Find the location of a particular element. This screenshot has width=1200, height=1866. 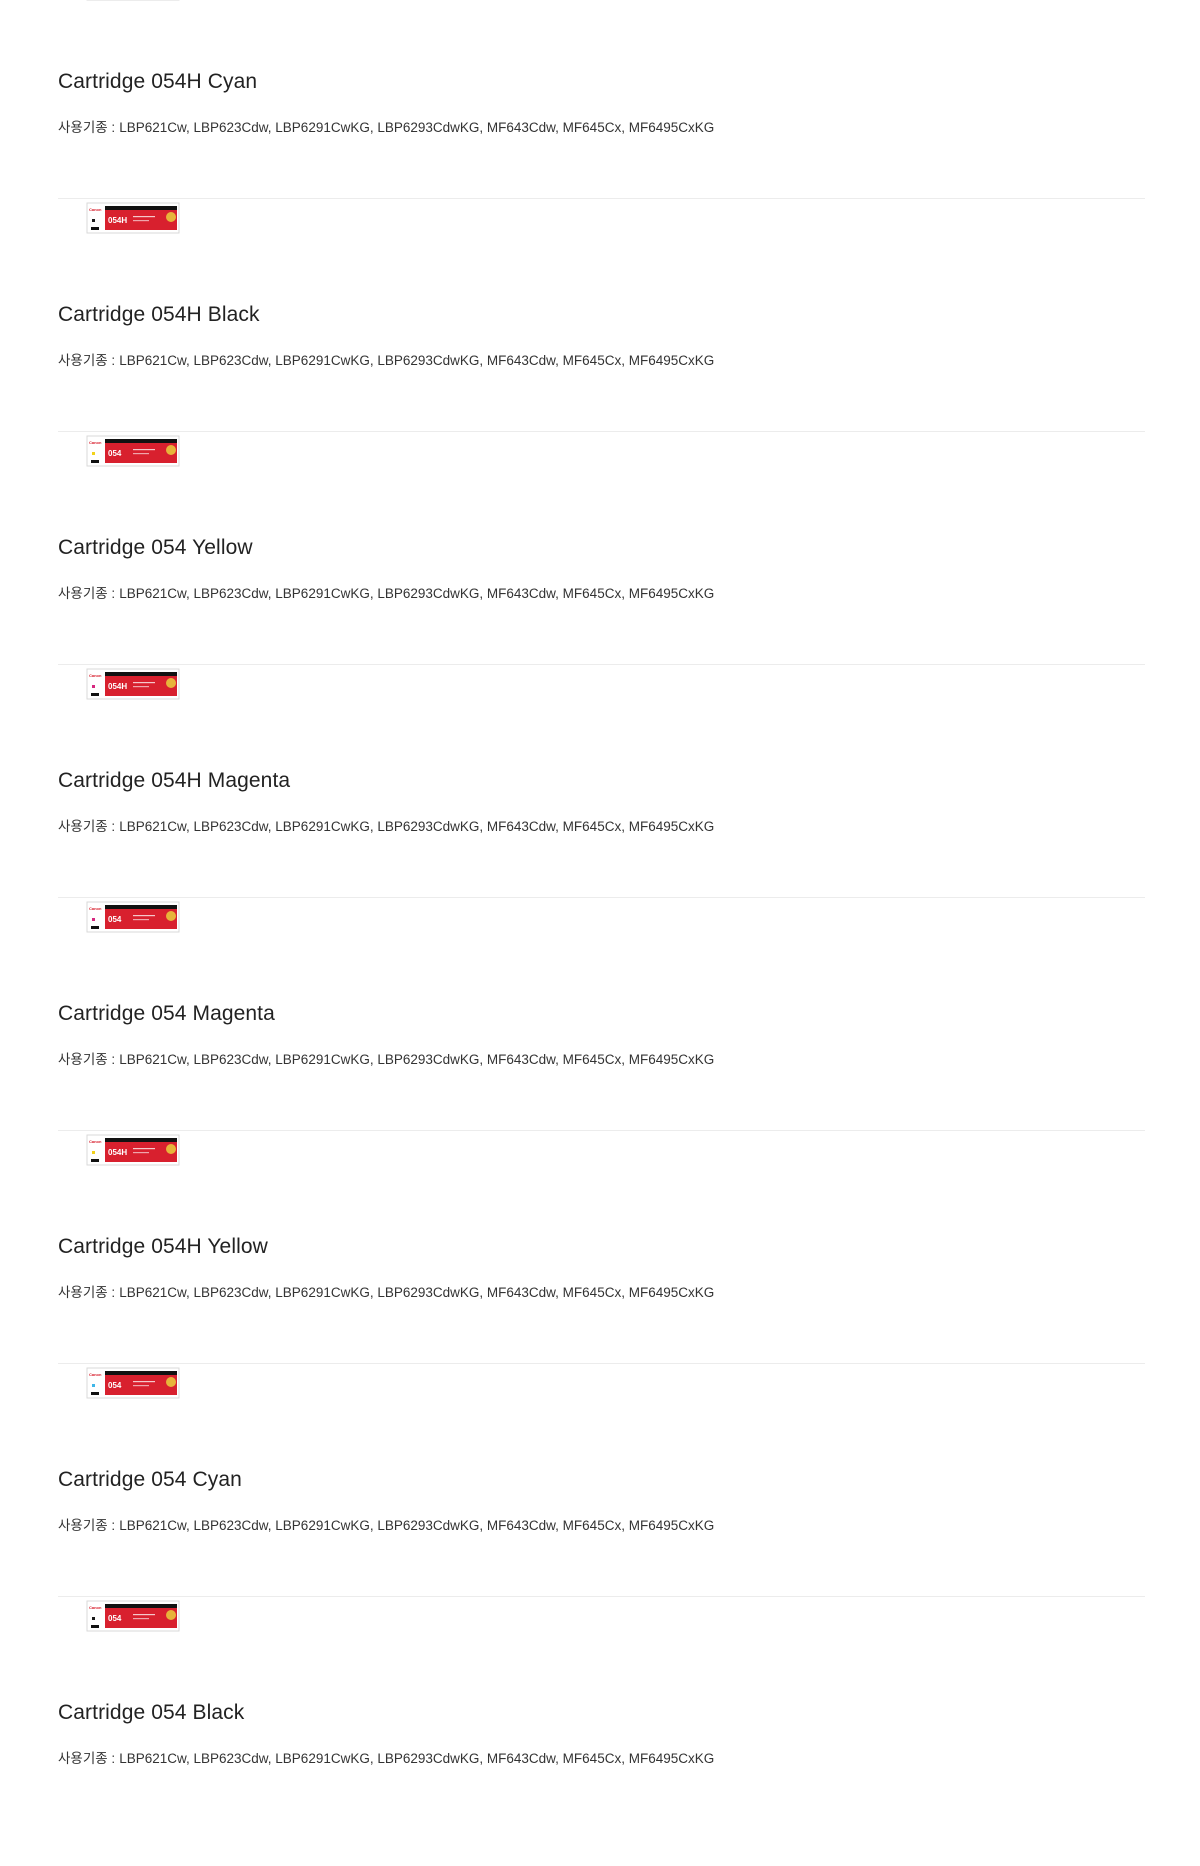

toner-box-image: Canon054H is located at coordinates (133, 0).